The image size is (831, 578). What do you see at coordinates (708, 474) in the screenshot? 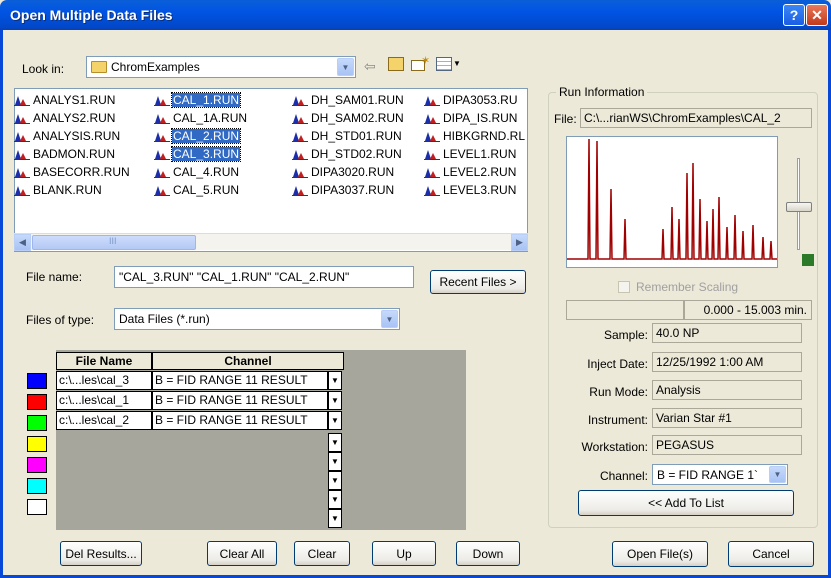
I see `channel-value: B = FID RANGE 1`` at bounding box center [708, 474].